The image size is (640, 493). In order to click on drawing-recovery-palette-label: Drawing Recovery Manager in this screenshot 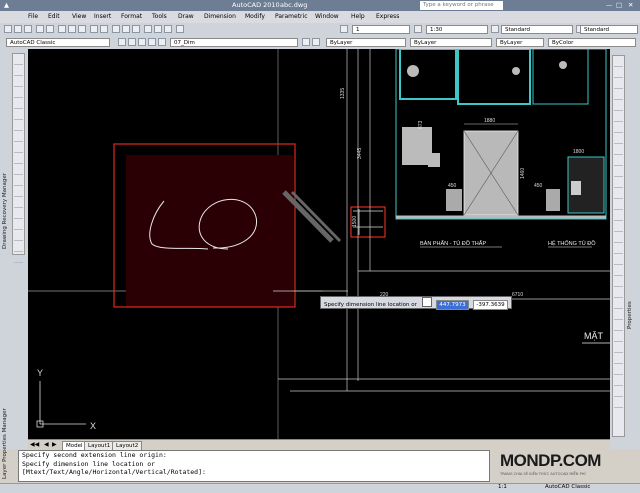, I will do `click(5, 179)`.